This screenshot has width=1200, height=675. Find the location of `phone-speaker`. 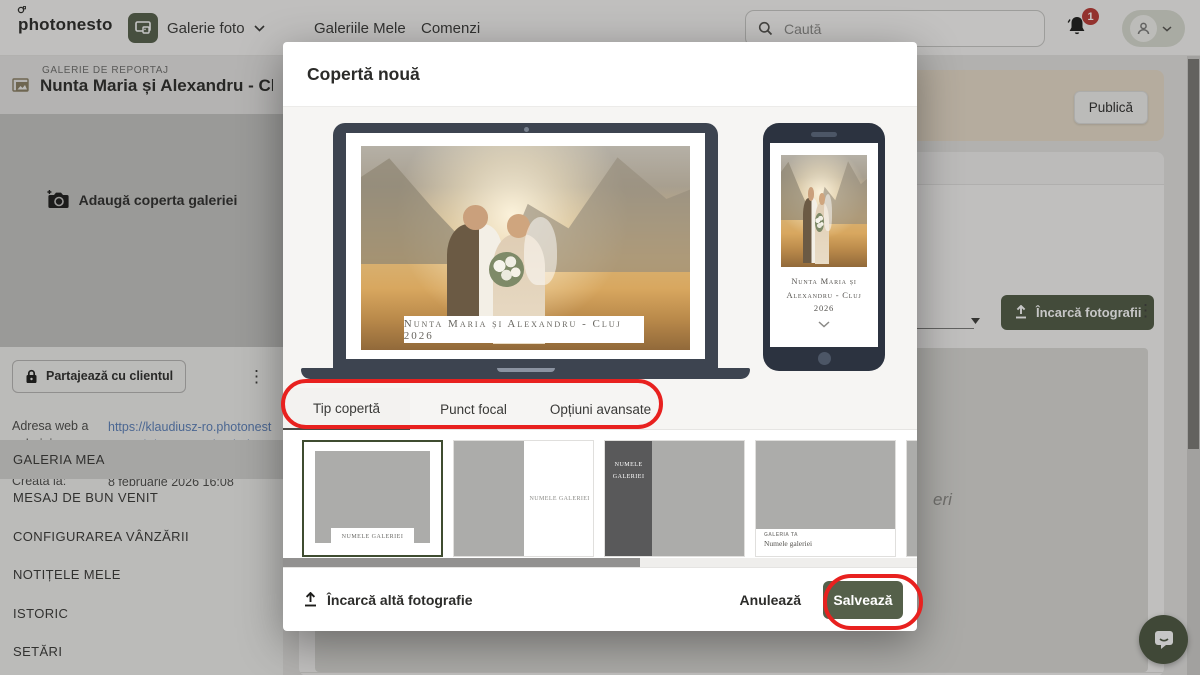

phone-speaker is located at coordinates (824, 134).